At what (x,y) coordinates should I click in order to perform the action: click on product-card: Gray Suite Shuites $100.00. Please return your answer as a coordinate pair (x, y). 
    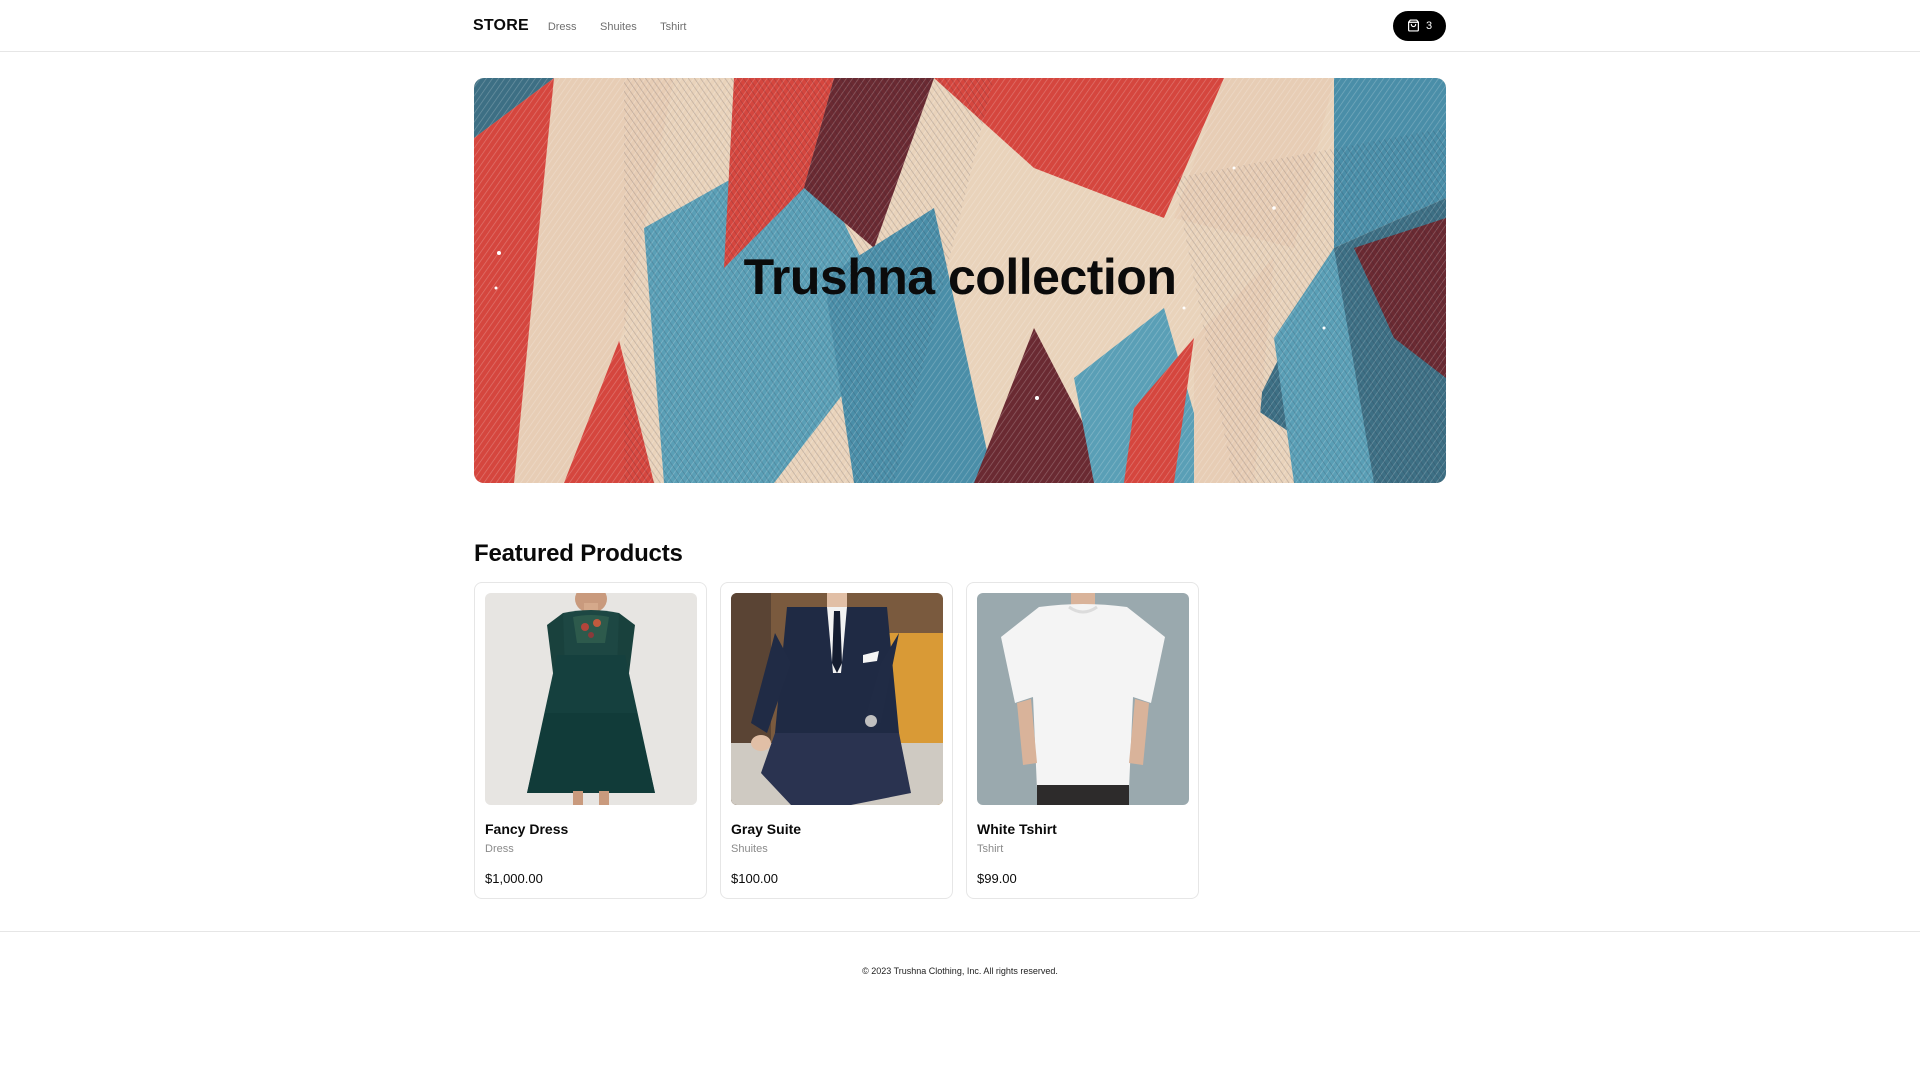
    Looking at the image, I should click on (836, 740).